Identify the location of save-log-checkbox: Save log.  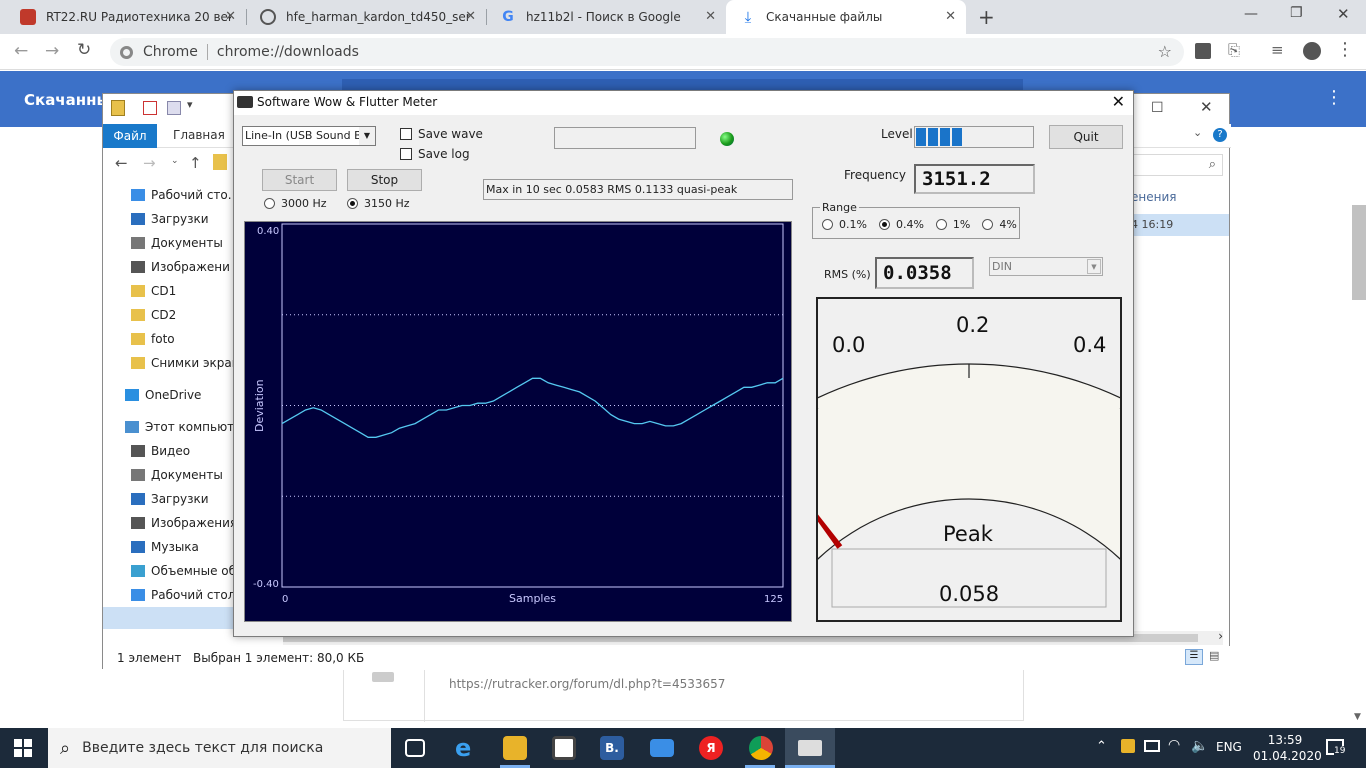
(435, 154).